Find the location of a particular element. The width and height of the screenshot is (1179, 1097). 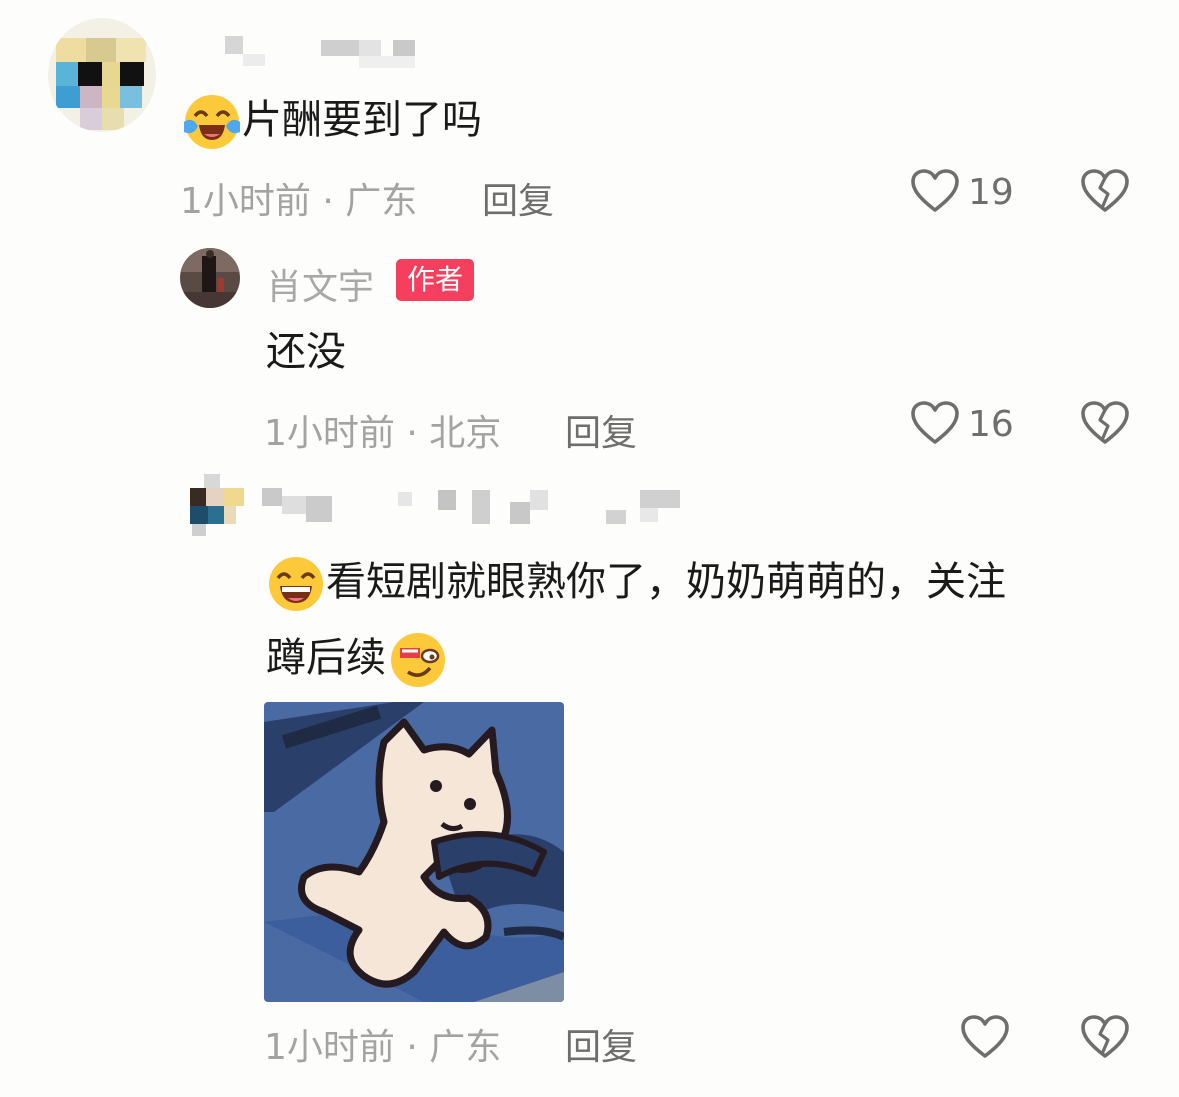

comment-text-3-line2: 蹲后续 is located at coordinates (326, 658).